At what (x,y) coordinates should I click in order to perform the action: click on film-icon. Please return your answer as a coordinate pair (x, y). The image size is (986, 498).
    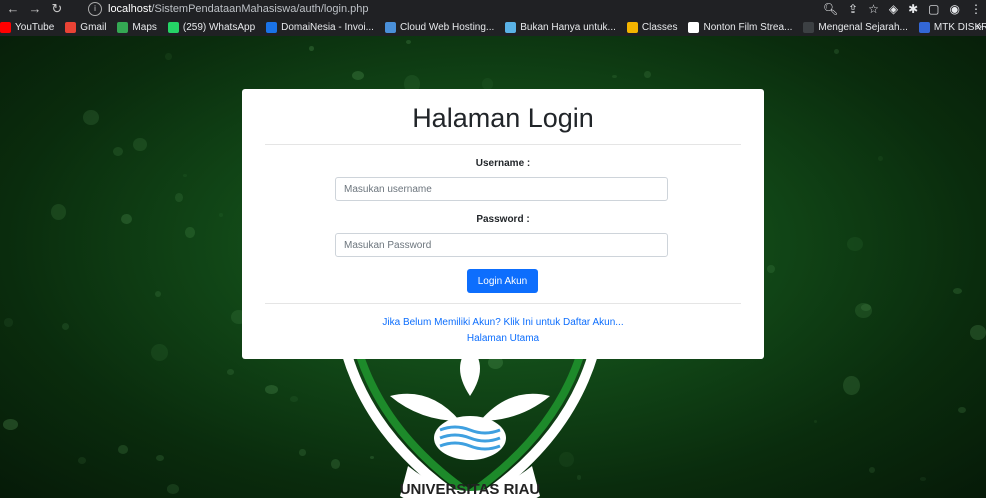
    Looking at the image, I should click on (694, 27).